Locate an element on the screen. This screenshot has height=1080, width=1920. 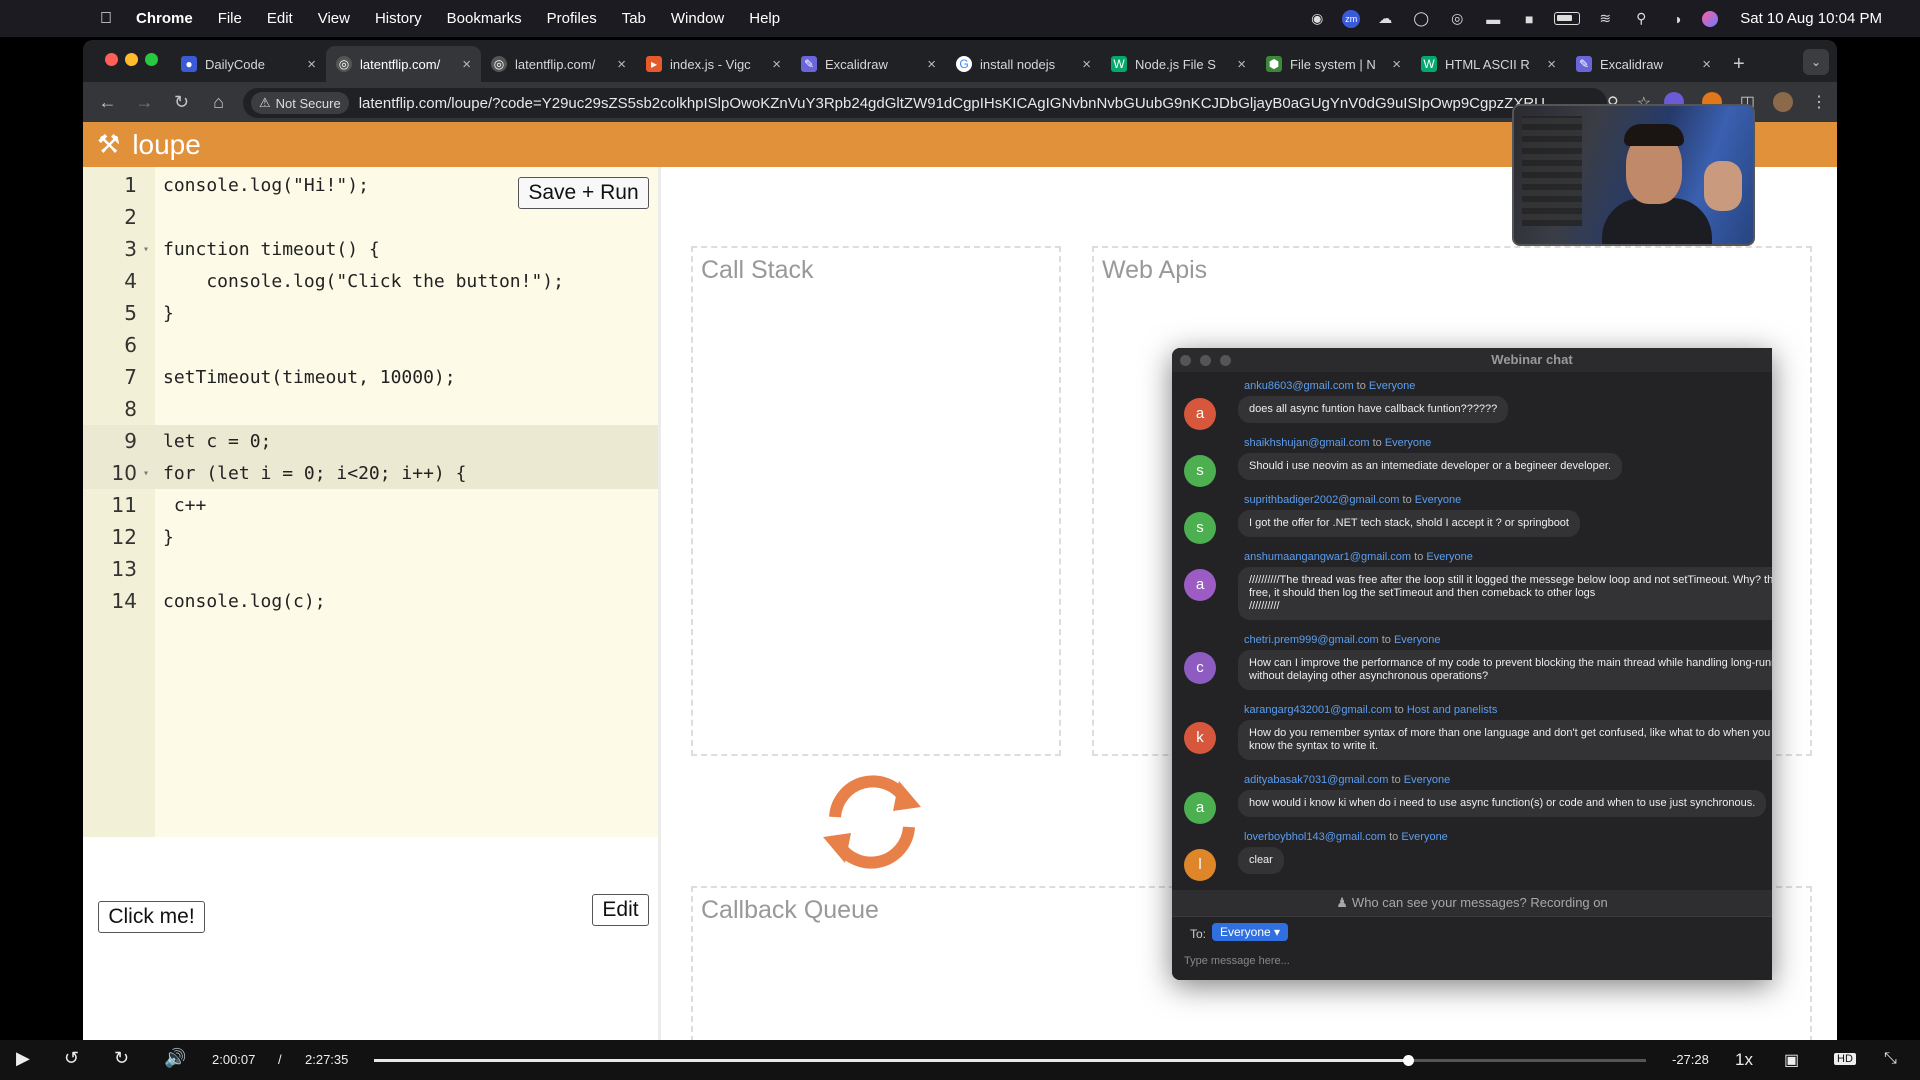
screen-record-icon: ◯ is located at coordinates (1421, 18).